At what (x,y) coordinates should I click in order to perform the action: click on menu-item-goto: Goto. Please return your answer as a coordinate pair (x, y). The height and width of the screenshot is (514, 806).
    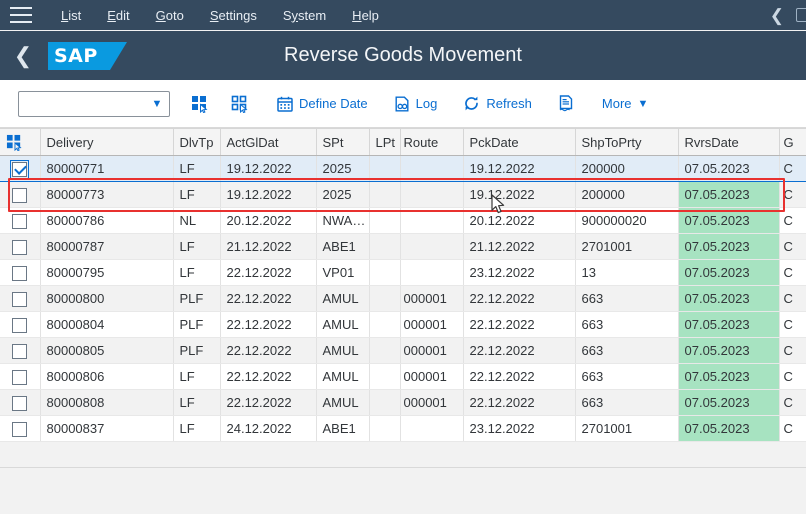
    Looking at the image, I should click on (170, 15).